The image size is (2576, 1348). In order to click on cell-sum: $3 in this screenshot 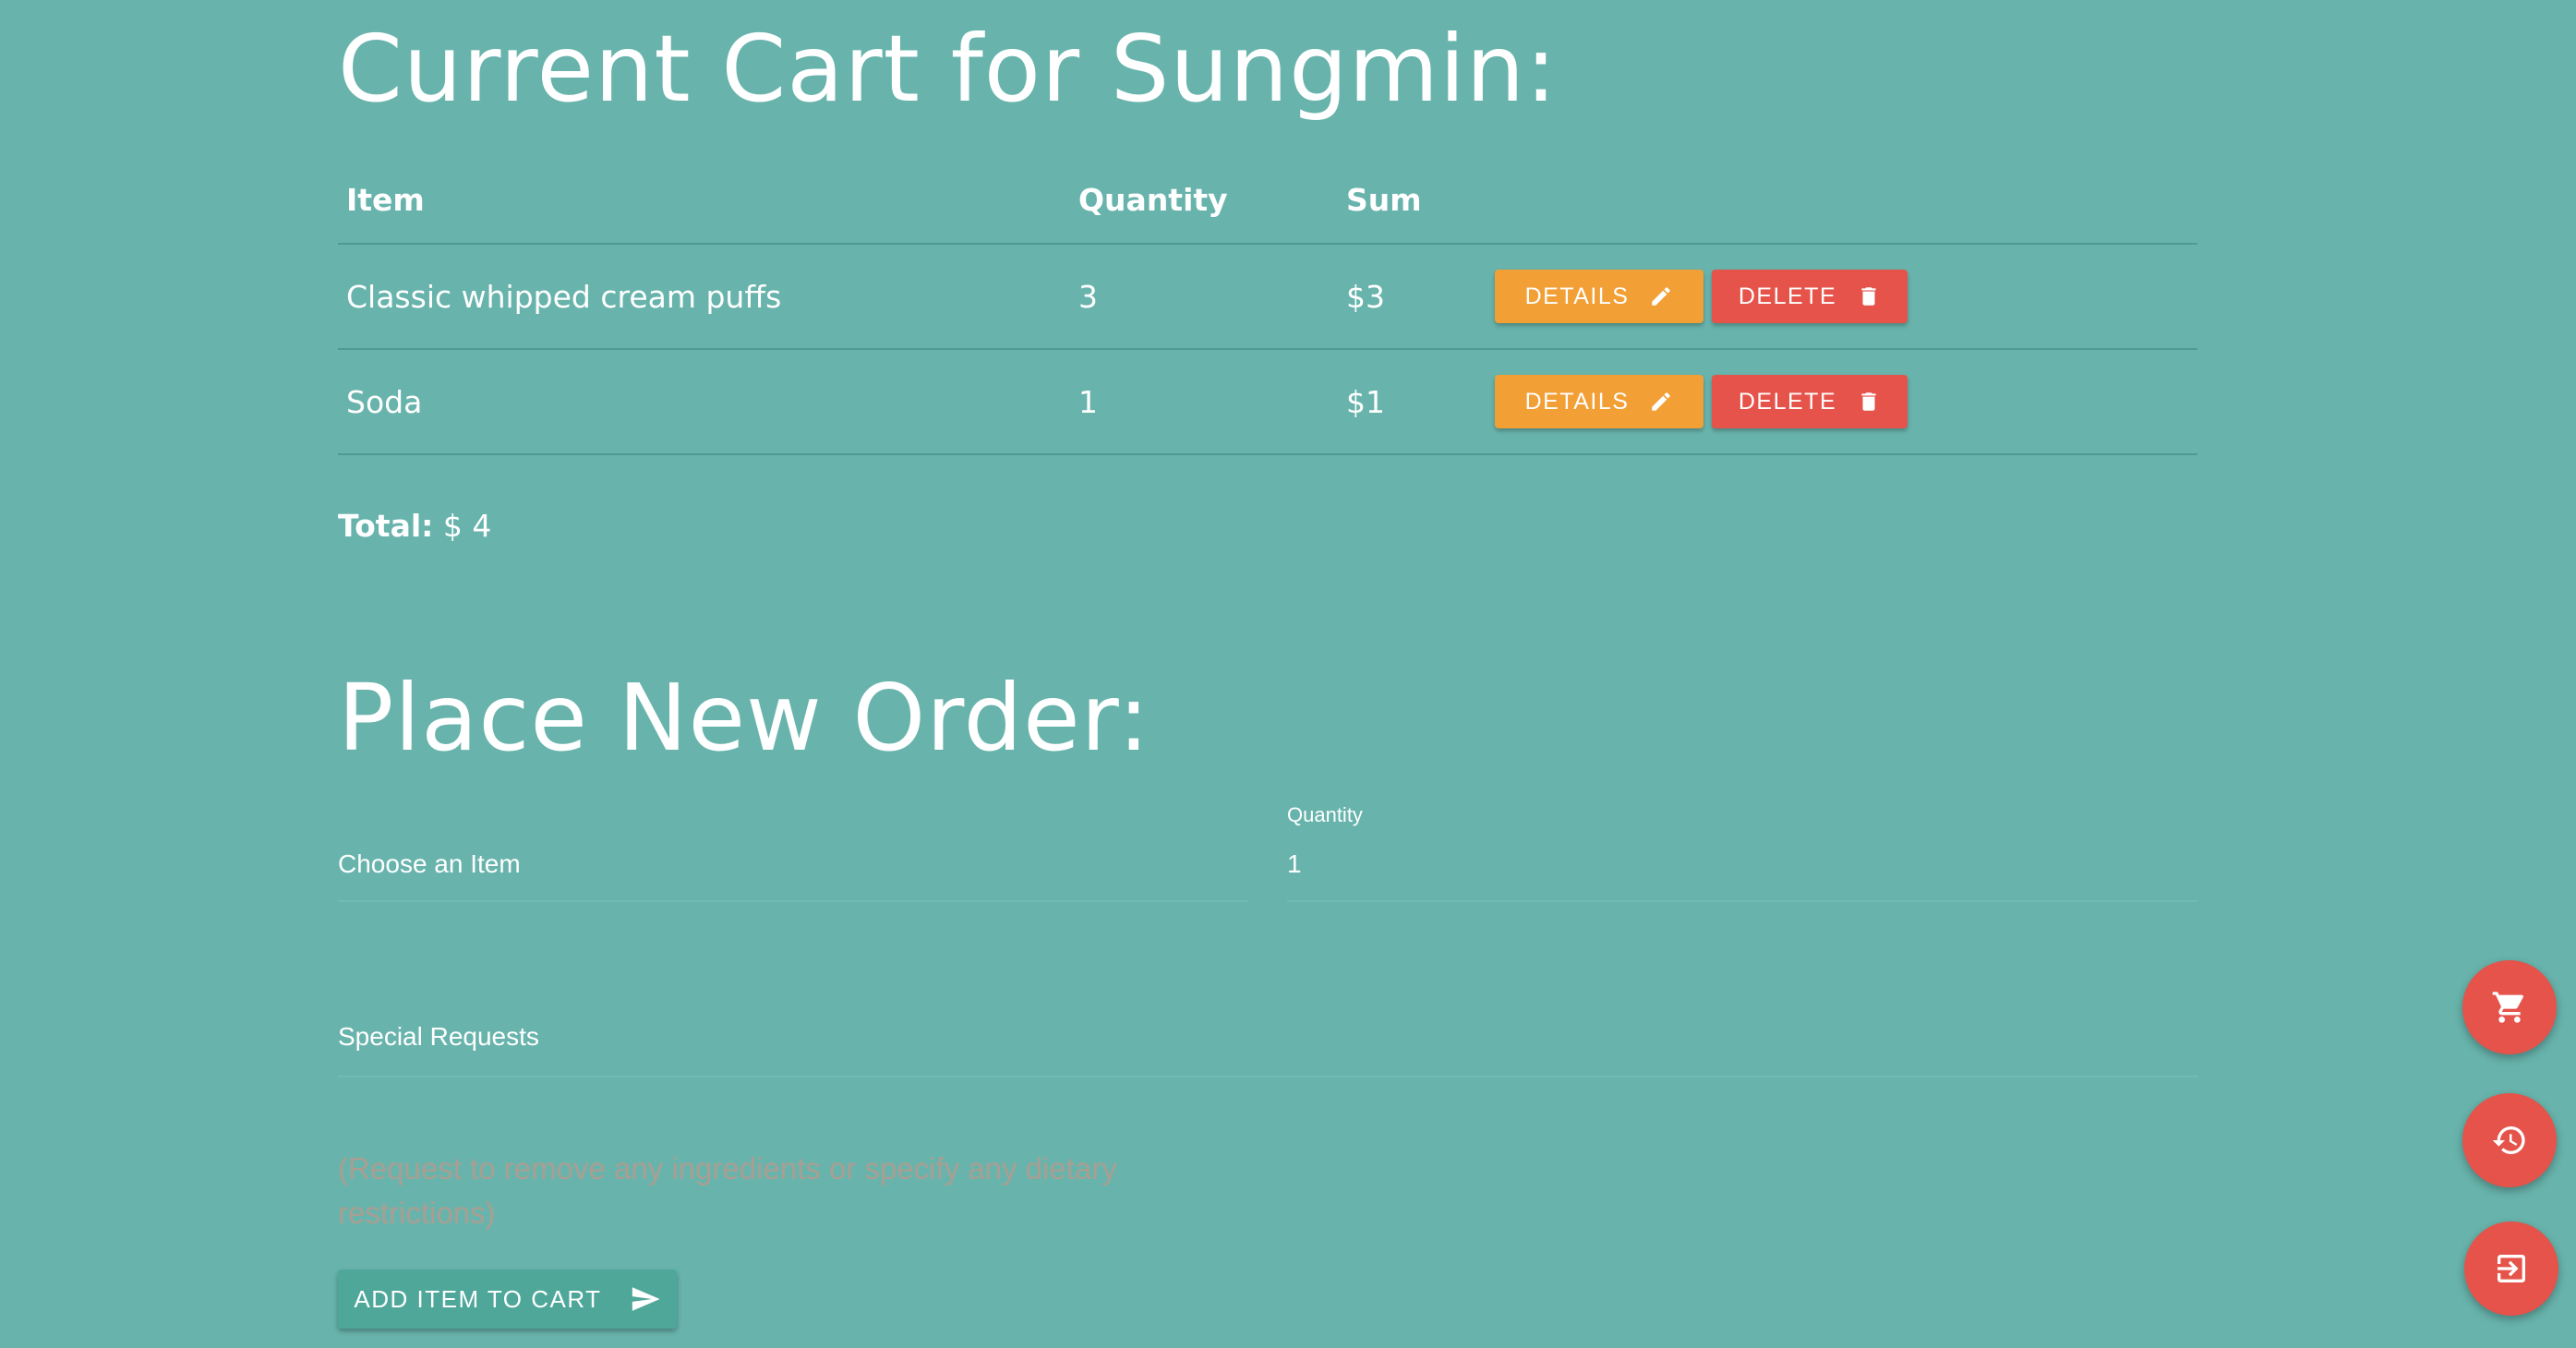, I will do `click(1412, 297)`.